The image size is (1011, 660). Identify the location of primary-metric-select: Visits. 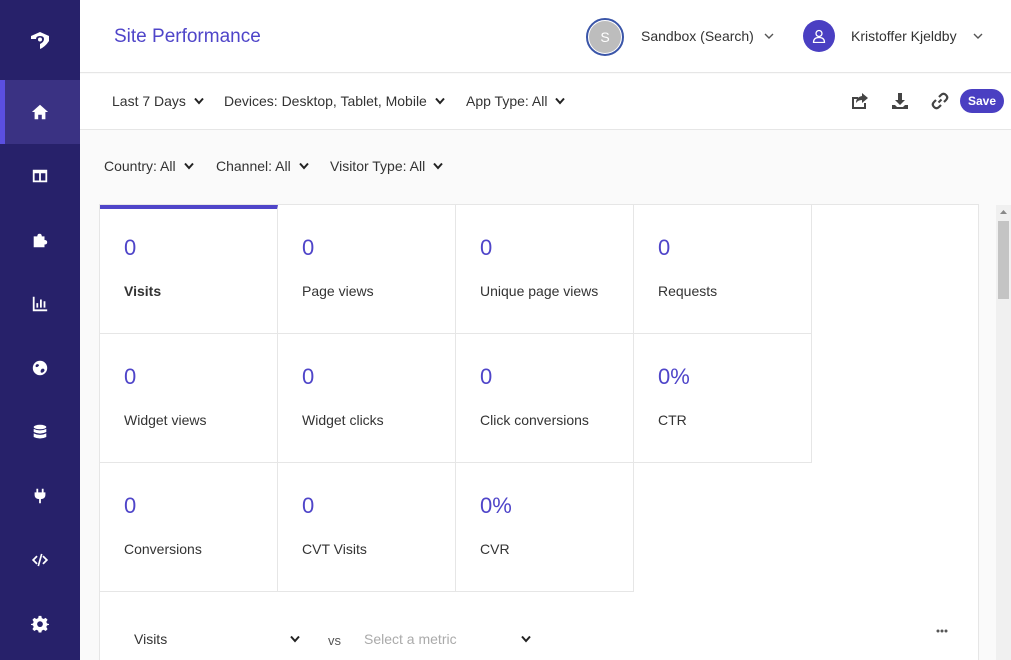
(217, 639).